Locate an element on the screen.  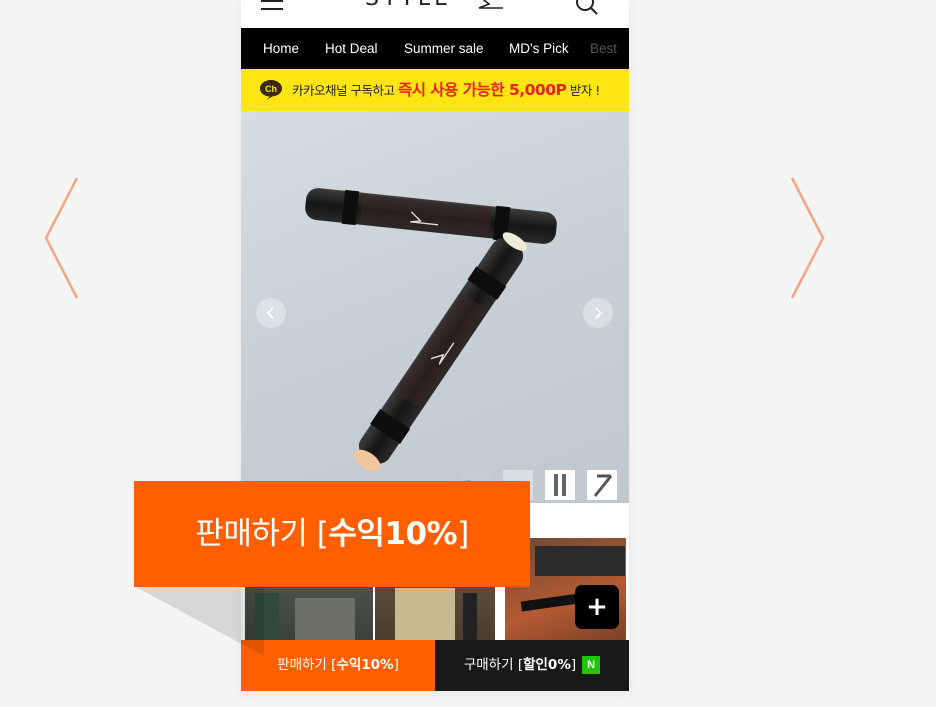
buy-button: 구매하기 [할인0%] N is located at coordinates (532, 665).